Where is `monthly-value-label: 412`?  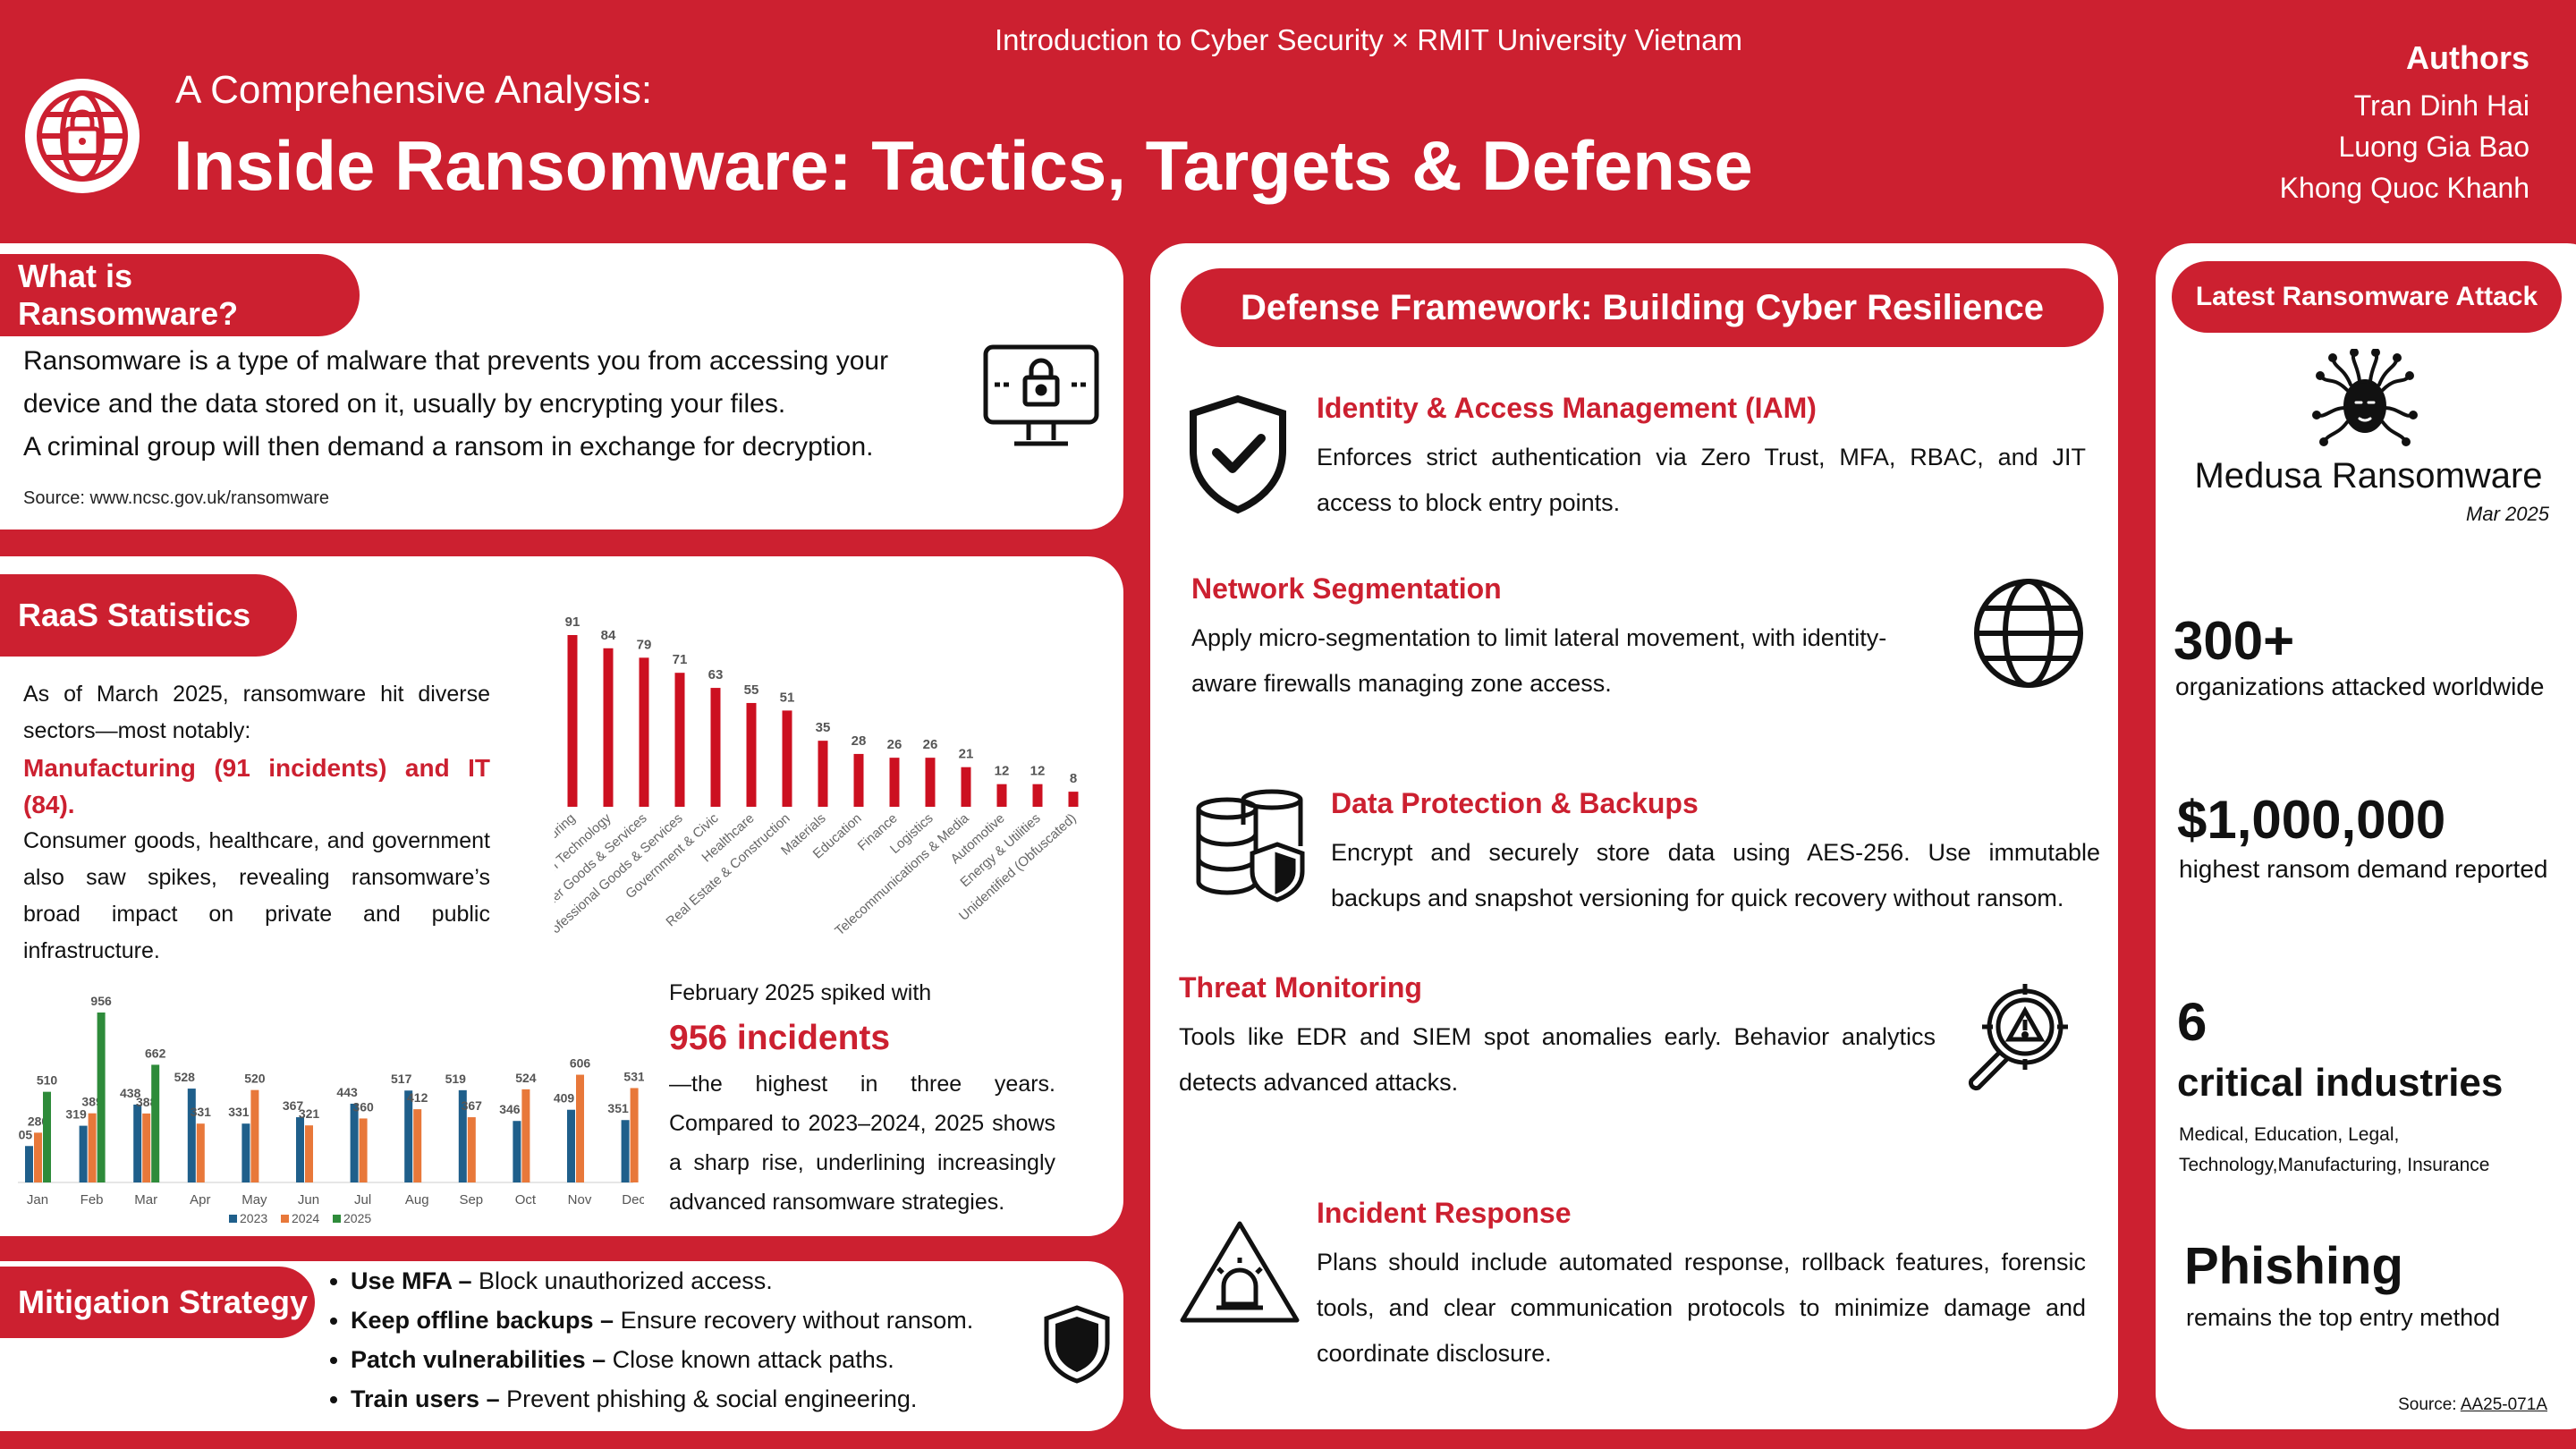
monthly-value-label: 412 is located at coordinates (417, 1097).